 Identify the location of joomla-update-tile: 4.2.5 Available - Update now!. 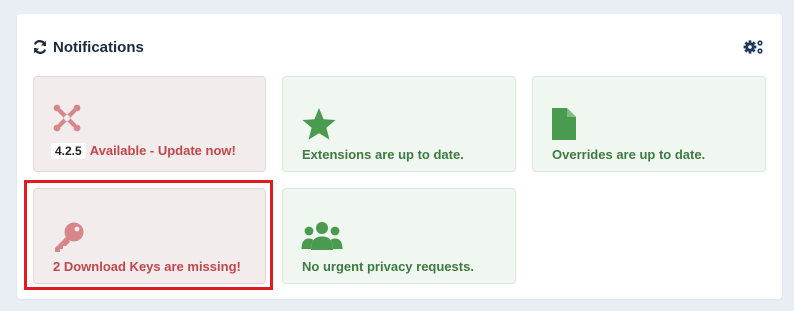
(149, 124).